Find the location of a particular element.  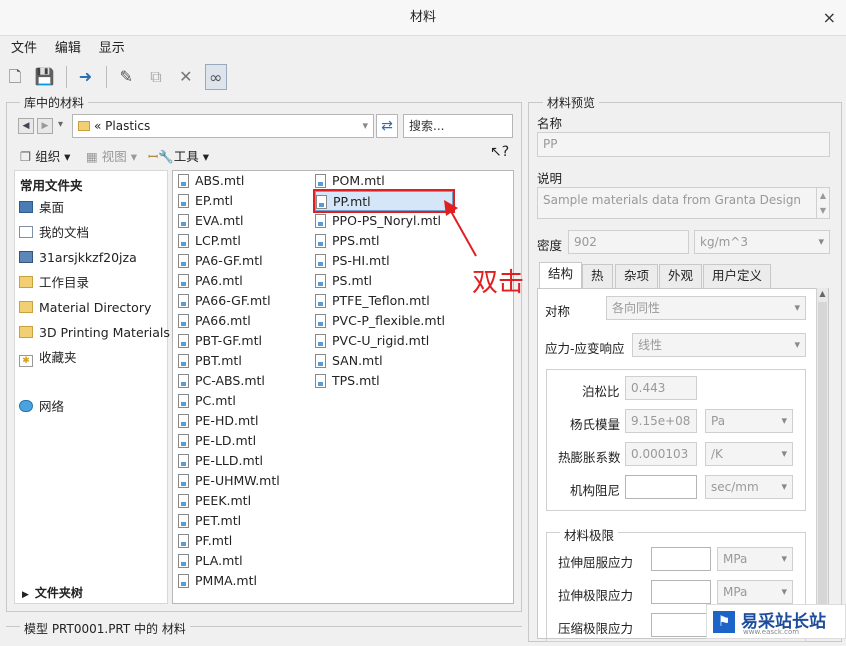

panel-scrollbar: ▲ is located at coordinates (822, 463).